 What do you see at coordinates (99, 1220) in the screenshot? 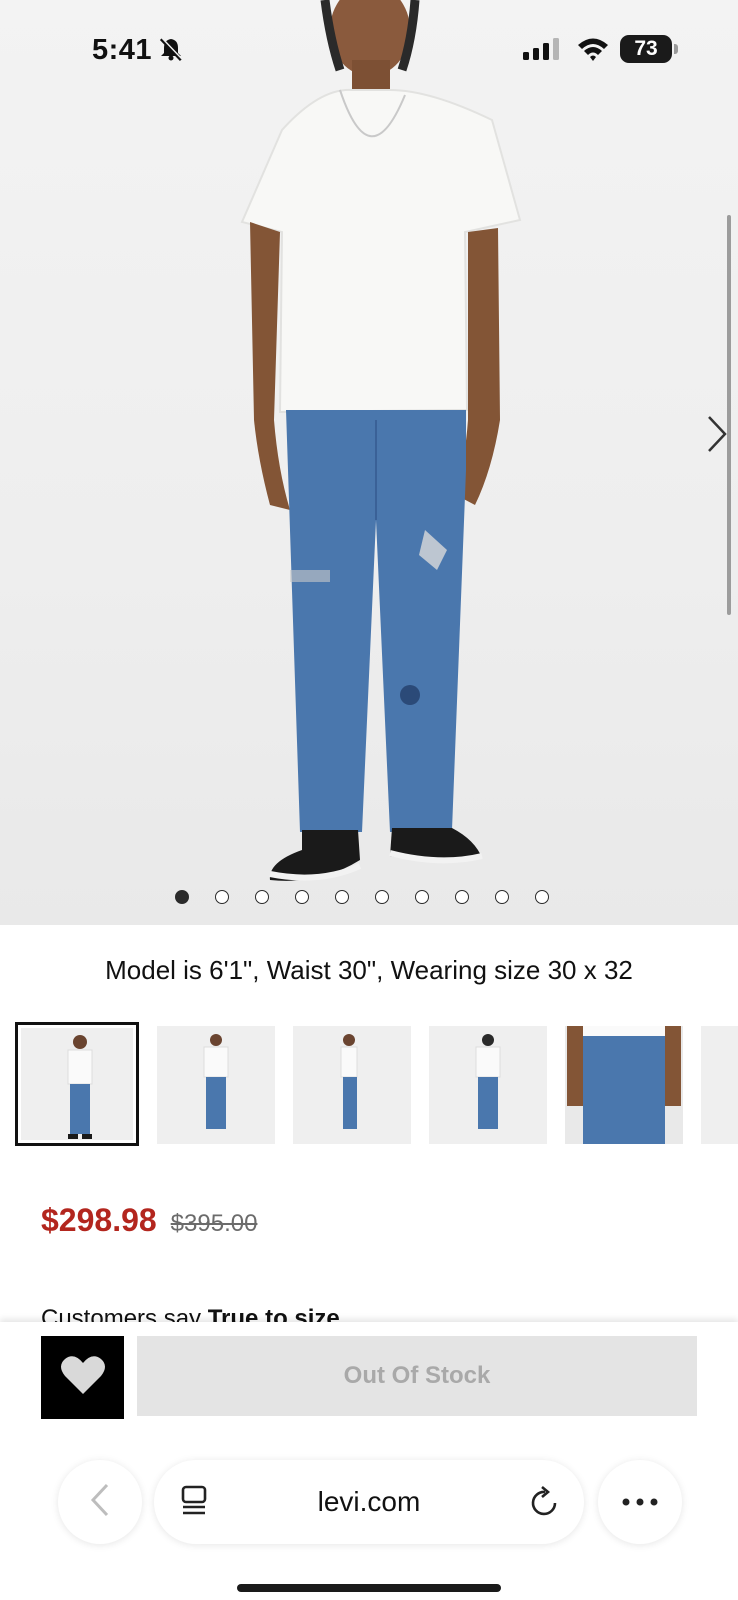
I see `sale-price: $298.98` at bounding box center [99, 1220].